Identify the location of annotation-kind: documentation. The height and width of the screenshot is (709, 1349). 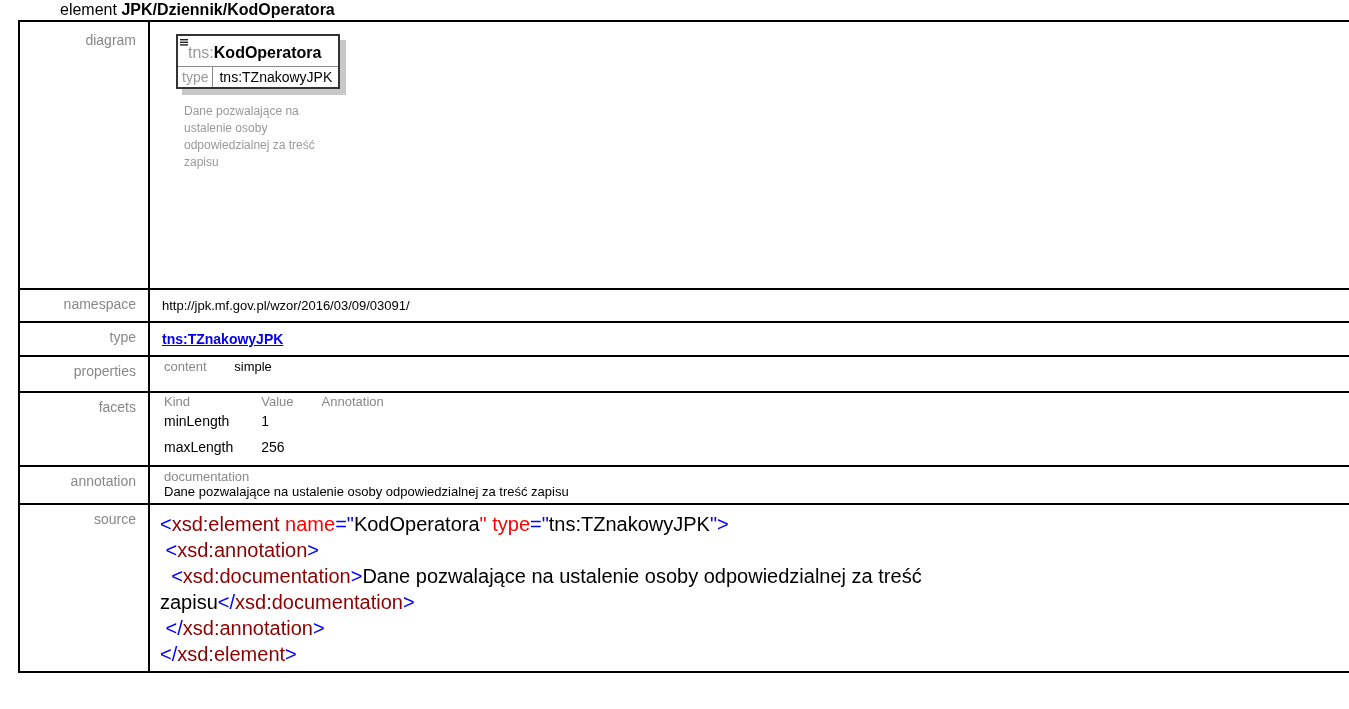
(207, 476).